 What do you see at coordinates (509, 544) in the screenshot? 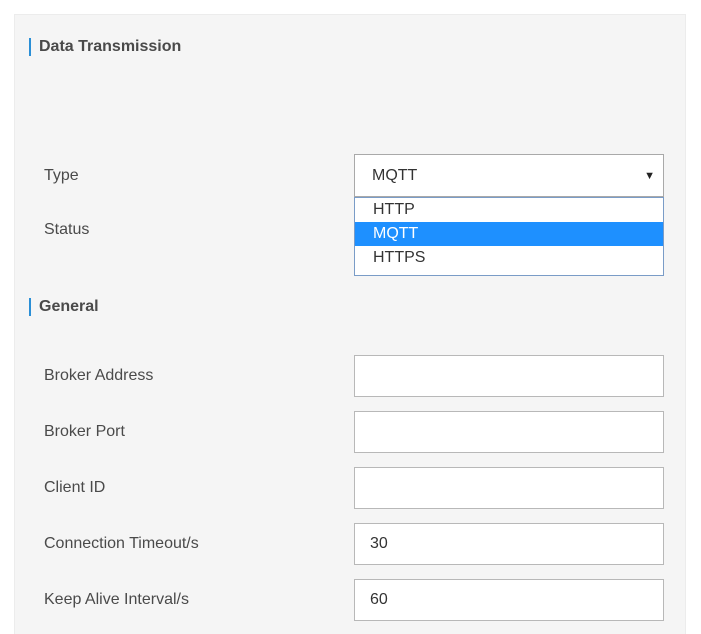
I see `connection-timeout-input` at bounding box center [509, 544].